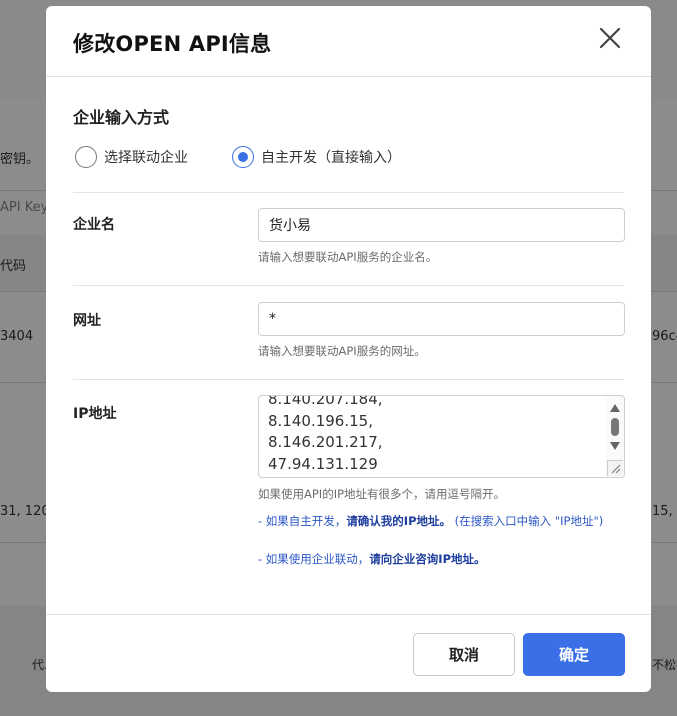 The width and height of the screenshot is (677, 716). Describe the element at coordinates (398, 521) in the screenshot. I see `check-my-ip-link: 请确认我的IP地址。` at that location.